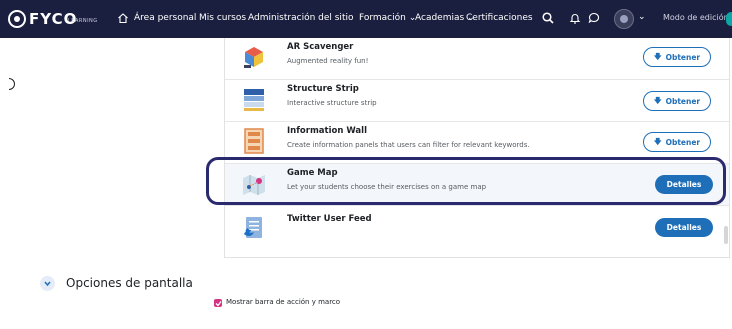 This screenshot has width=732, height=329. What do you see at coordinates (332, 103) in the screenshot?
I see `plugin-description: Interactive structure strip` at bounding box center [332, 103].